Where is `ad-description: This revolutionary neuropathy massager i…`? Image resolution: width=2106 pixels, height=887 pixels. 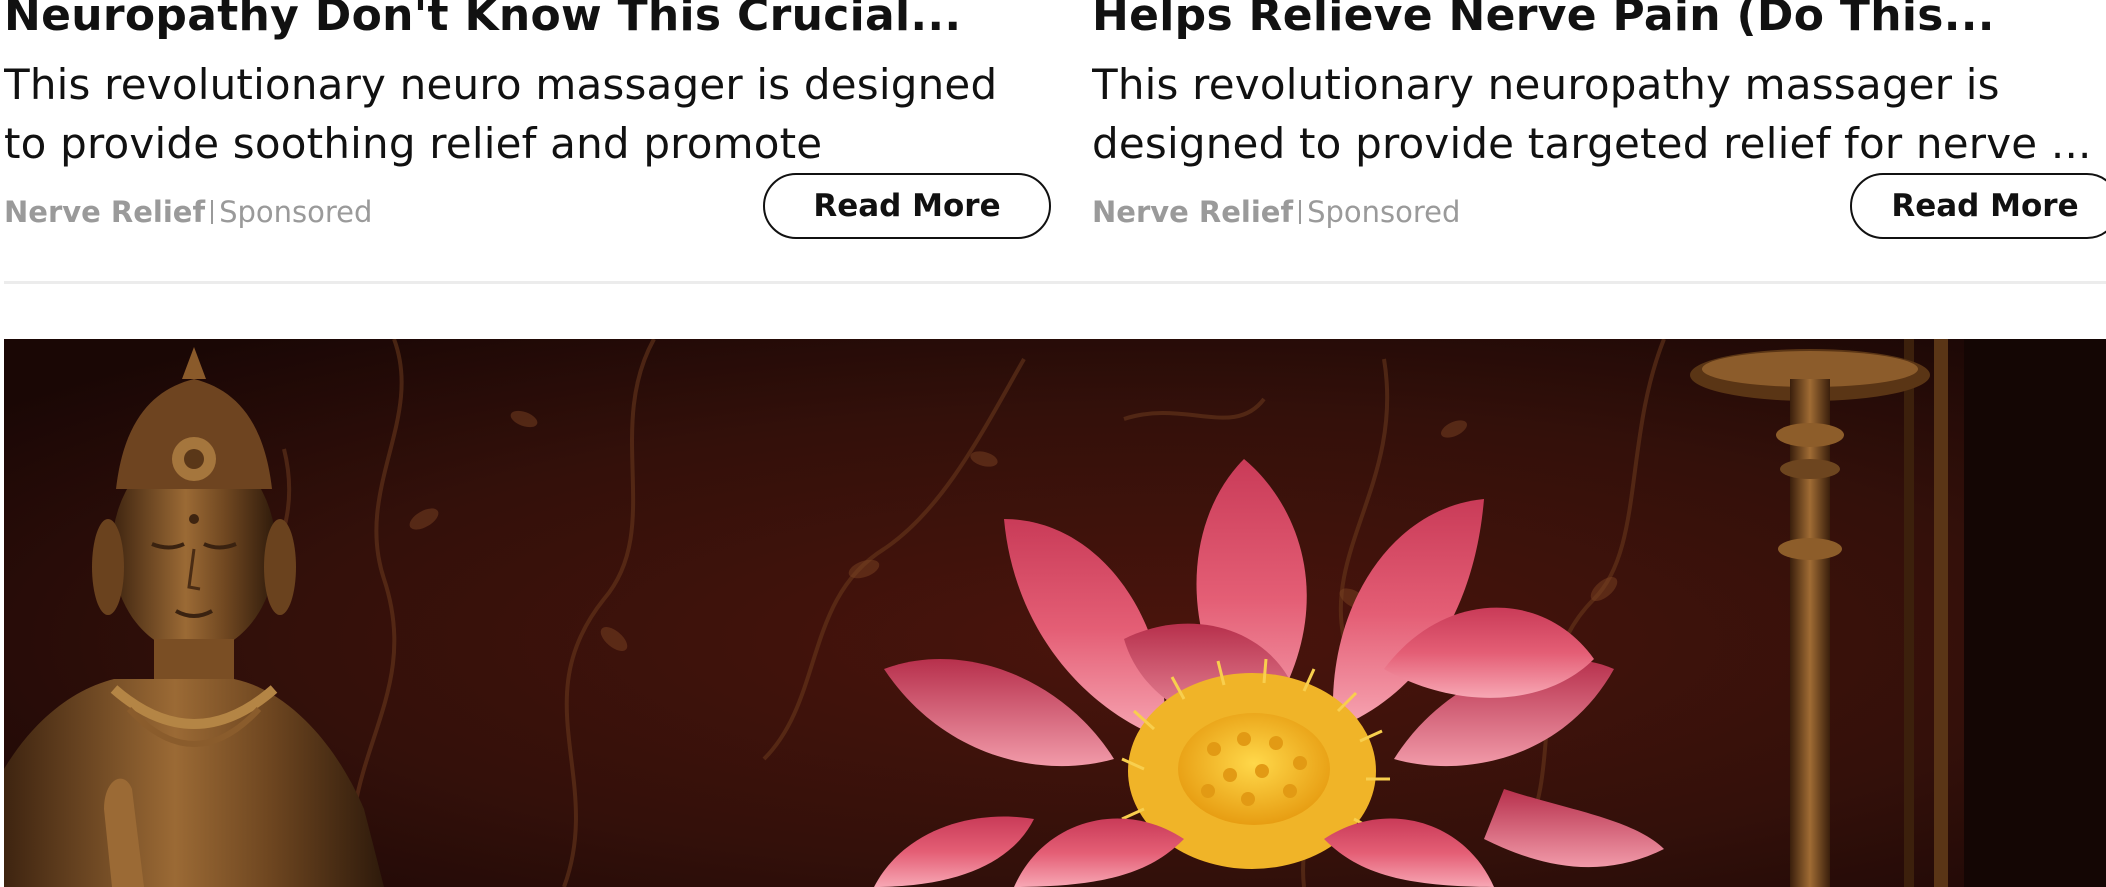 ad-description: This revolutionary neuropathy massager i… is located at coordinates (1599, 114).